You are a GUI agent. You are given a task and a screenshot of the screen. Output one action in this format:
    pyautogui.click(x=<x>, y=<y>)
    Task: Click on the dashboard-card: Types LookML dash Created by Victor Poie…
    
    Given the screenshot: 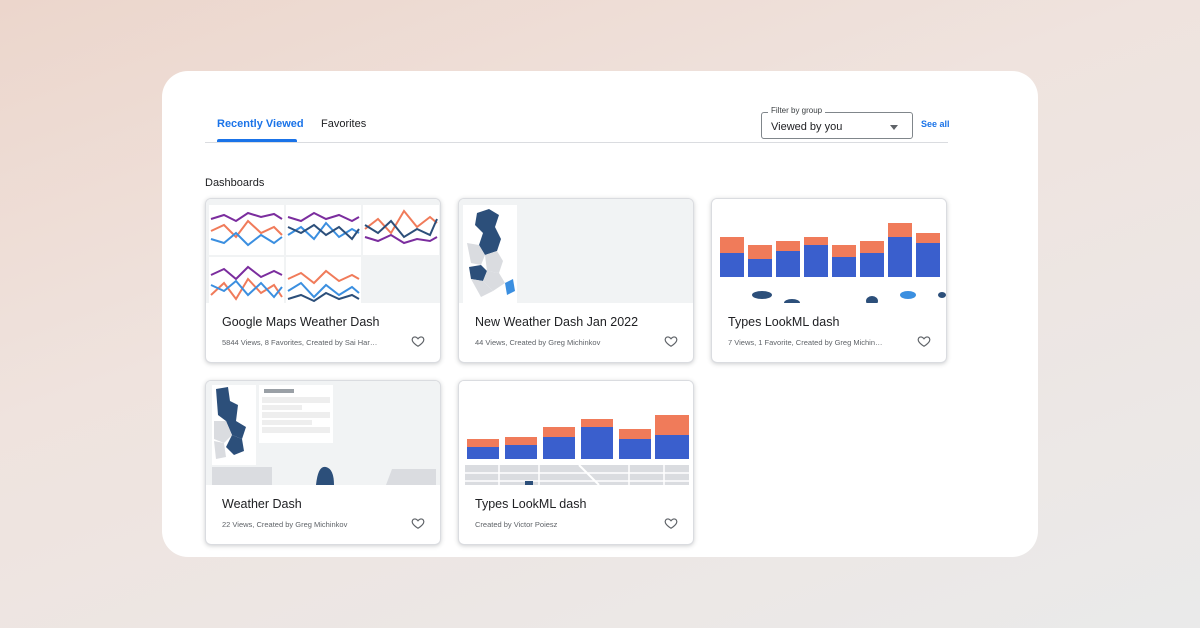 What is the action you would take?
    pyautogui.click(x=576, y=462)
    